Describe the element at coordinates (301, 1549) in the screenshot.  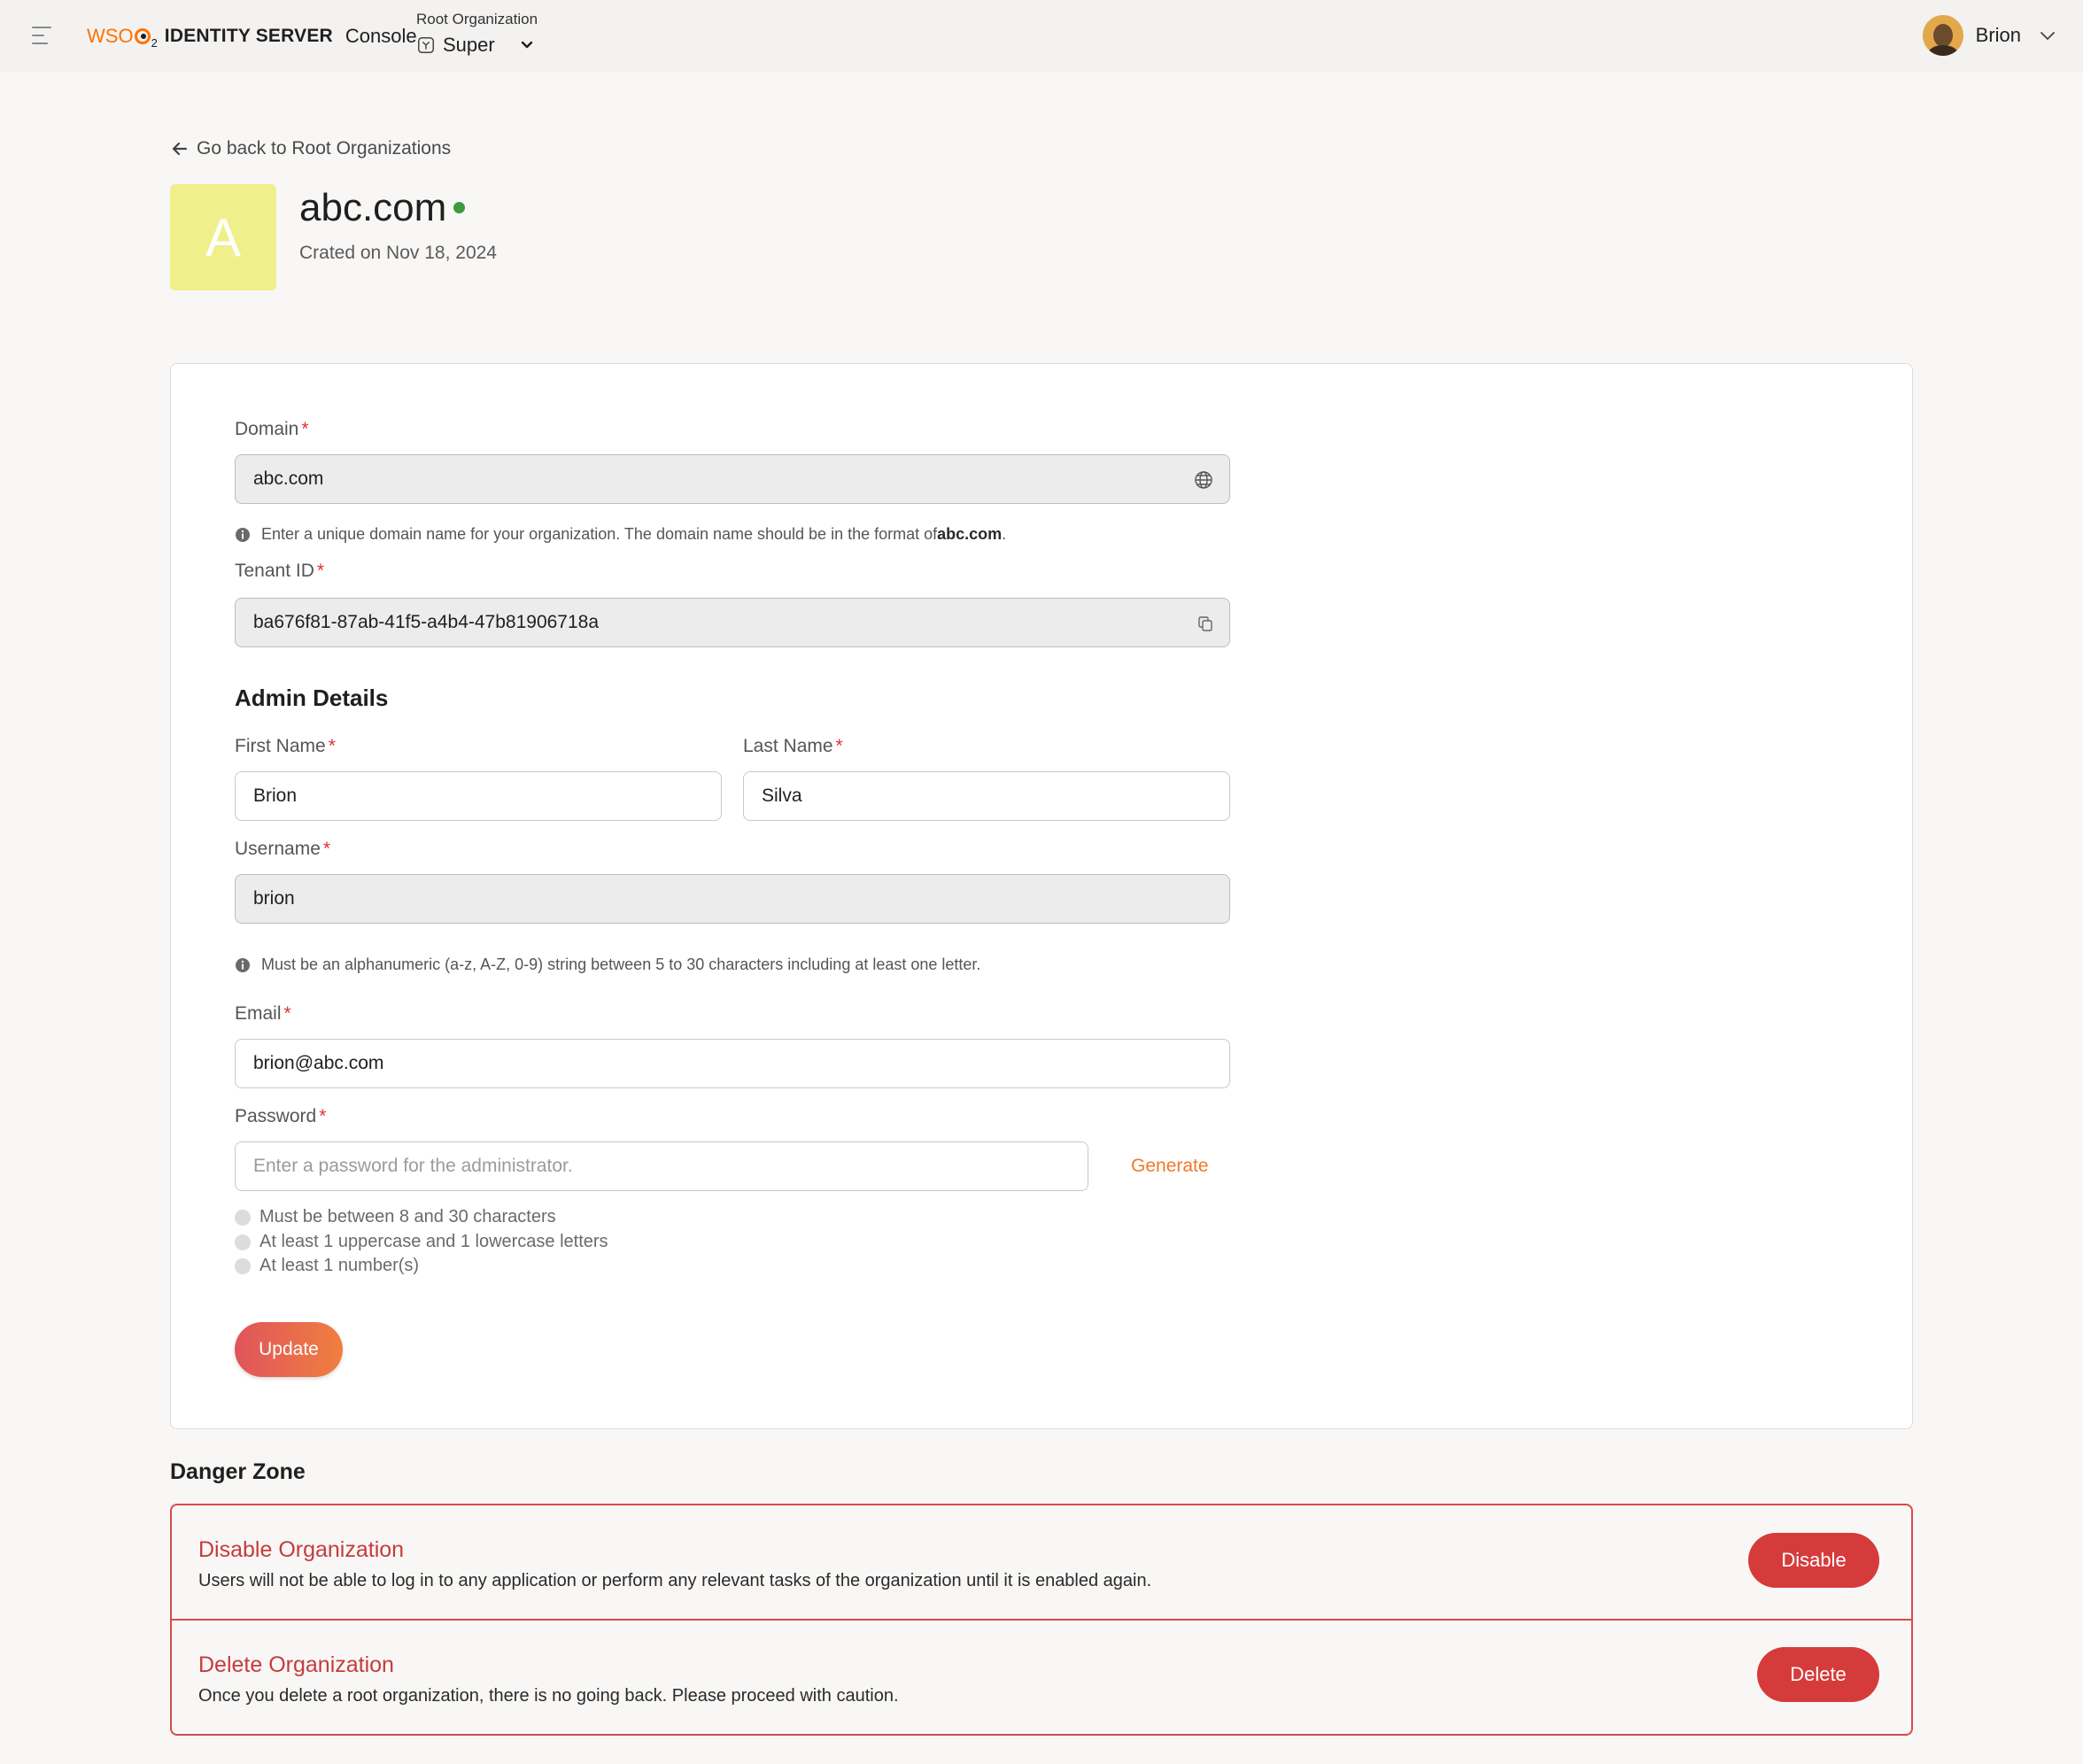
I see `disable-organization-title: Disable Organization` at that location.